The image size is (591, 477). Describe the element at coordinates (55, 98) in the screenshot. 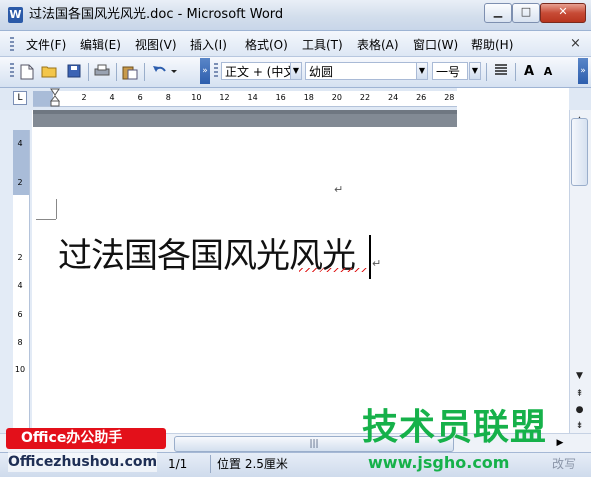

I see `indent-marker-icon` at that location.